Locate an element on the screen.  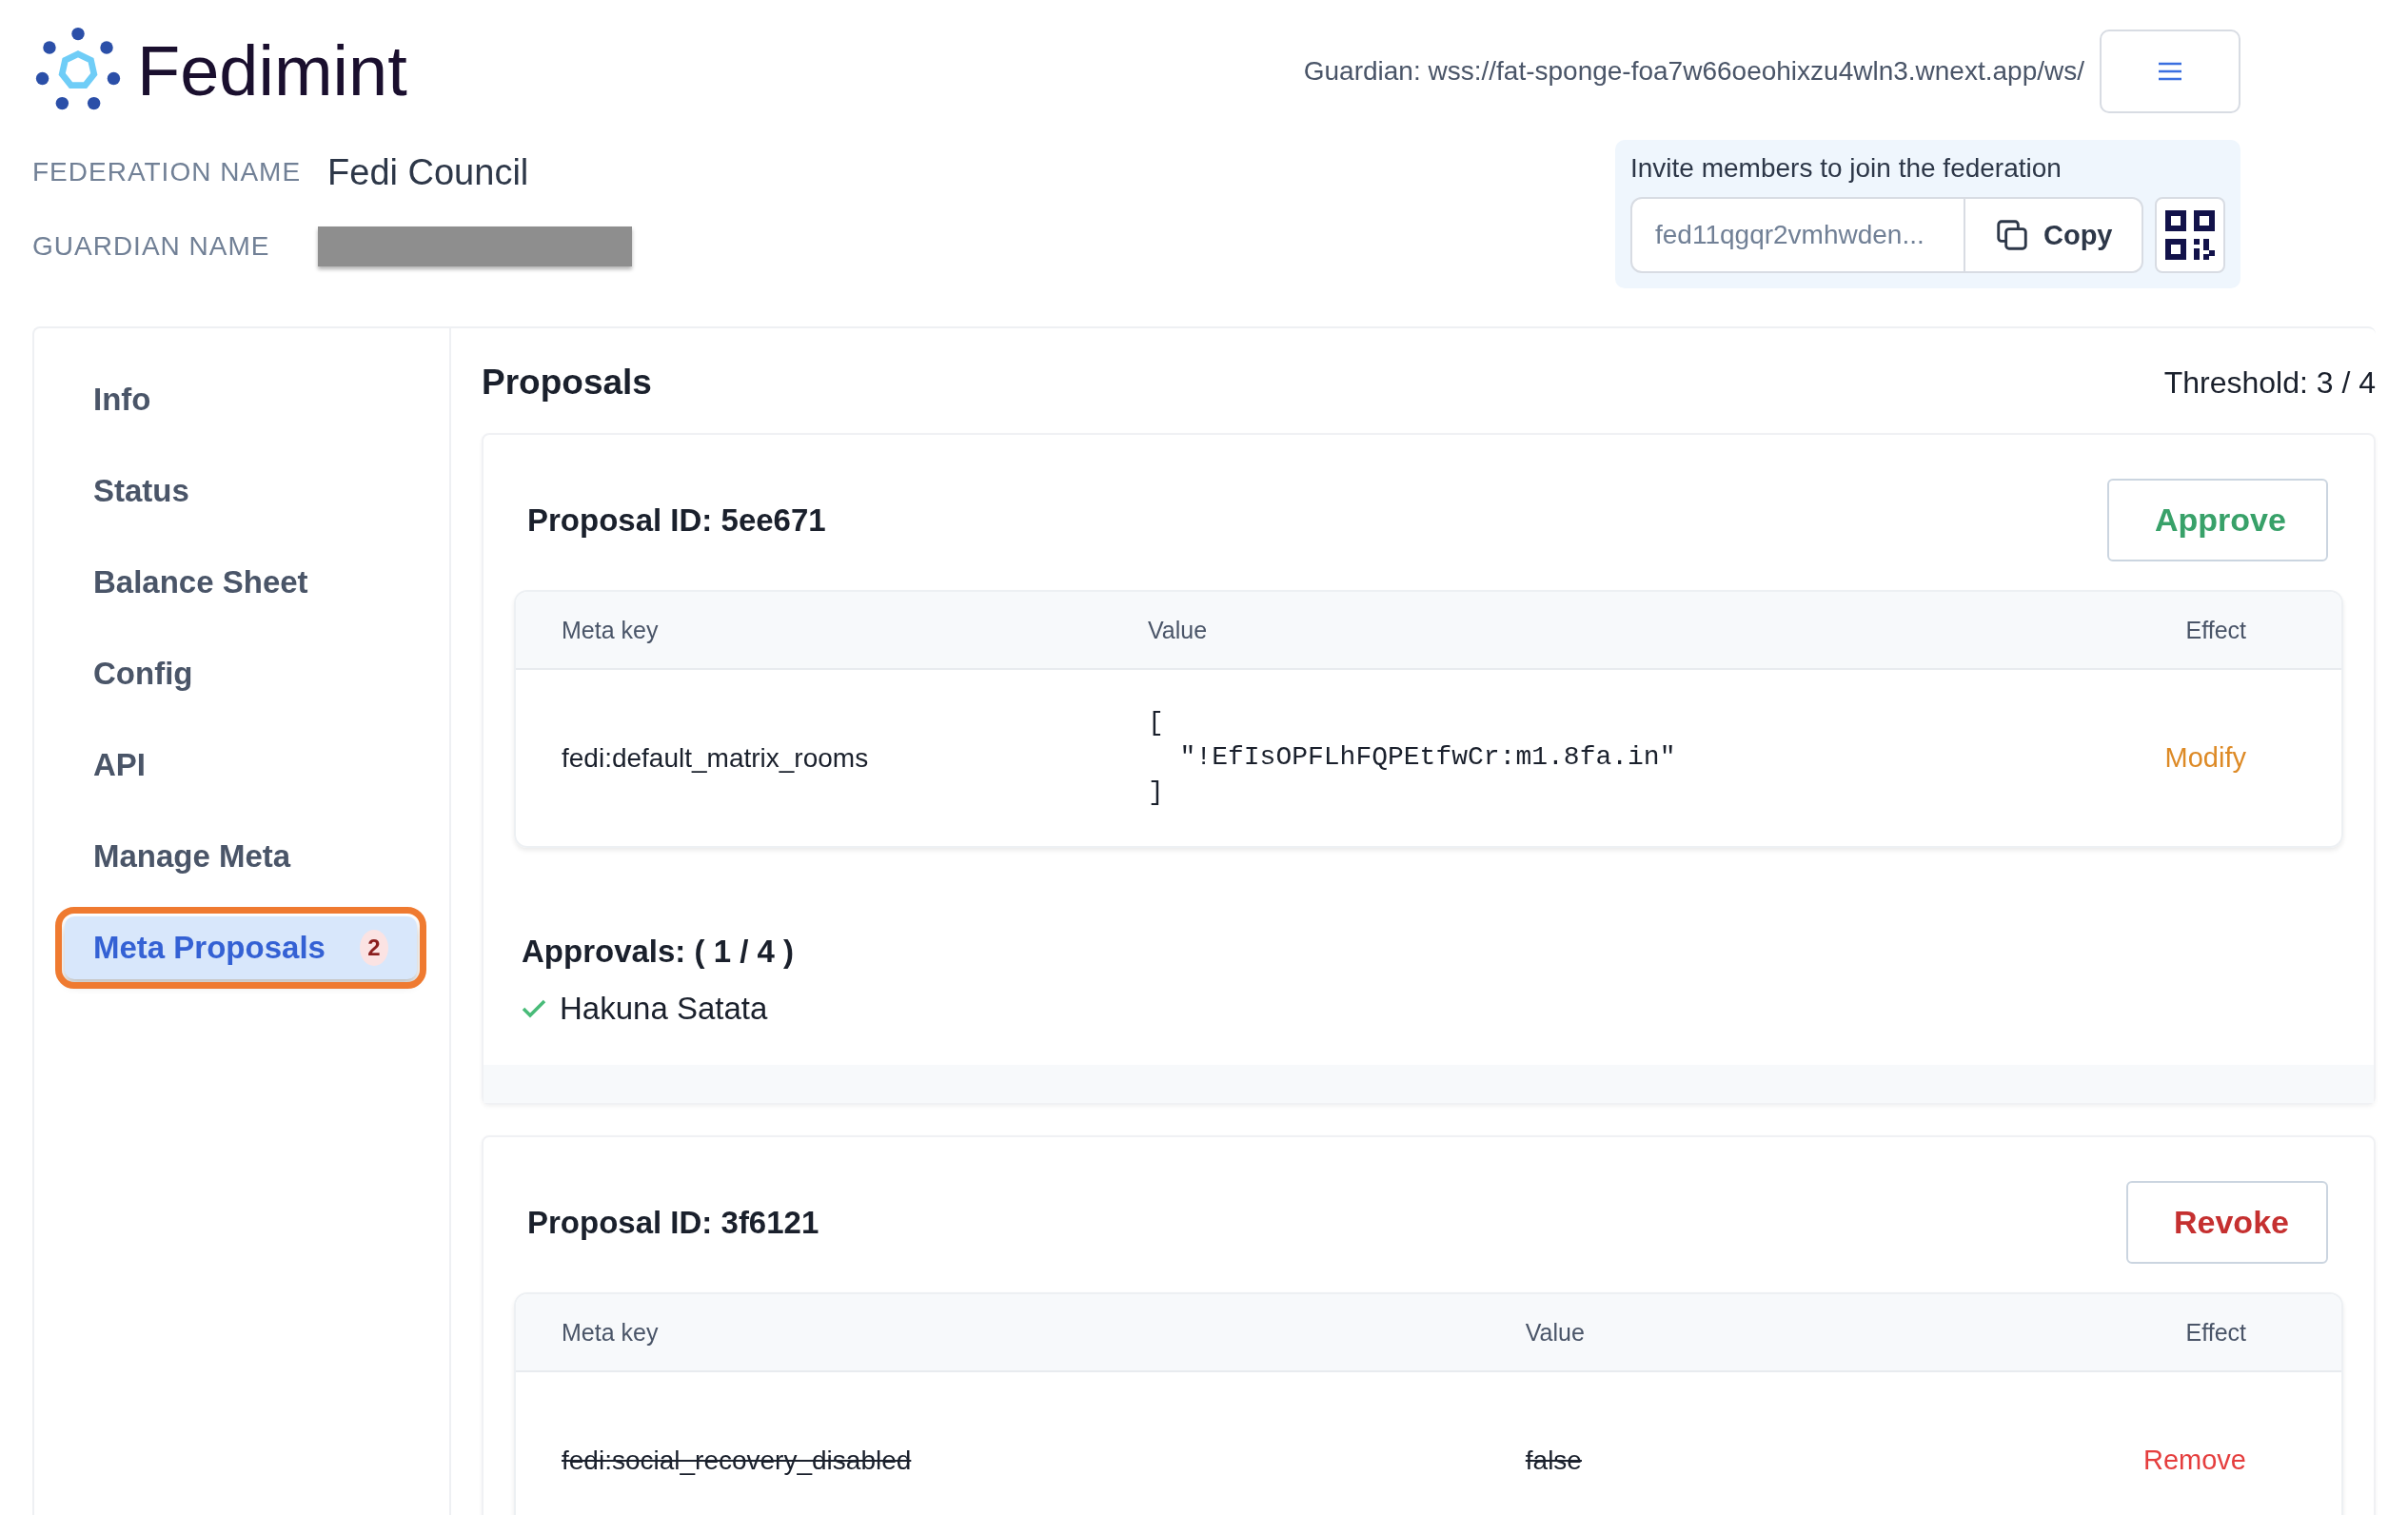
proposal-id: Proposal ID: 5ee671 is located at coordinates (676, 520).